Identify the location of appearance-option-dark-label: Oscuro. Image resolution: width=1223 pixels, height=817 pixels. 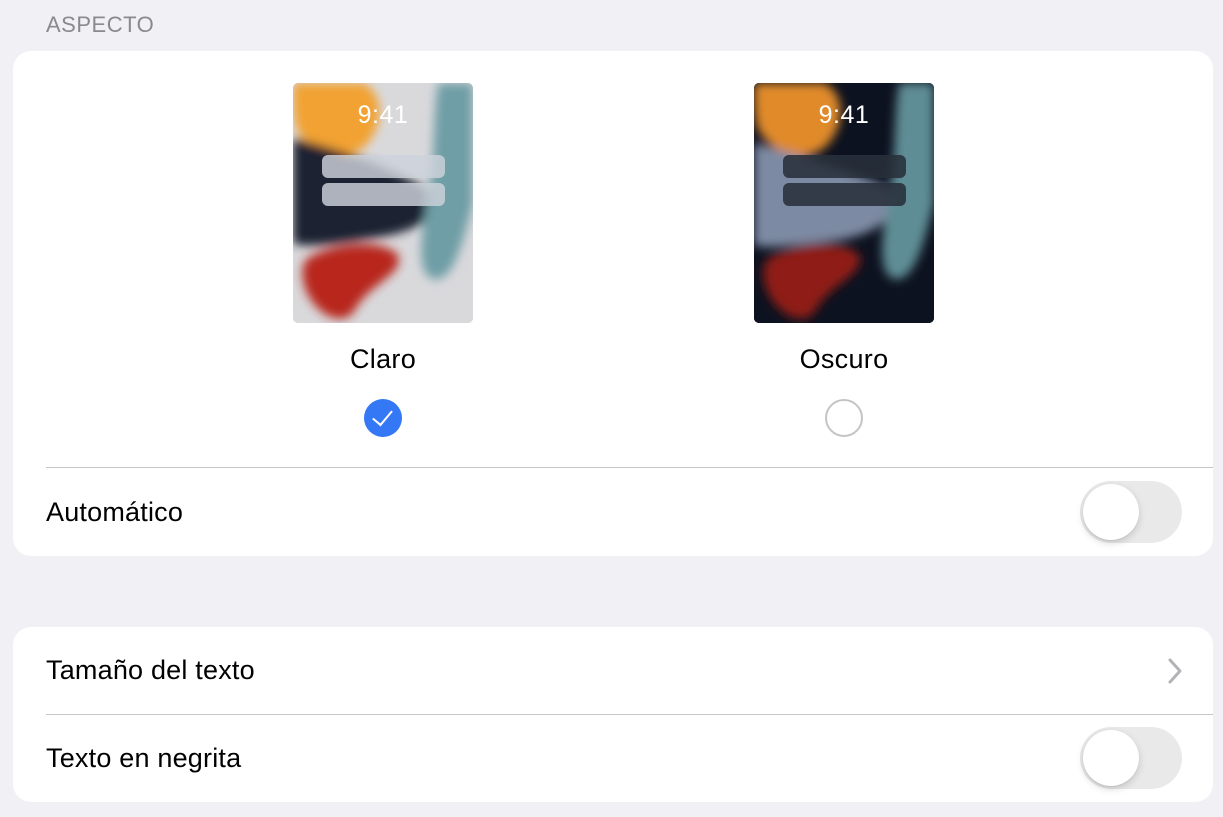
(844, 359).